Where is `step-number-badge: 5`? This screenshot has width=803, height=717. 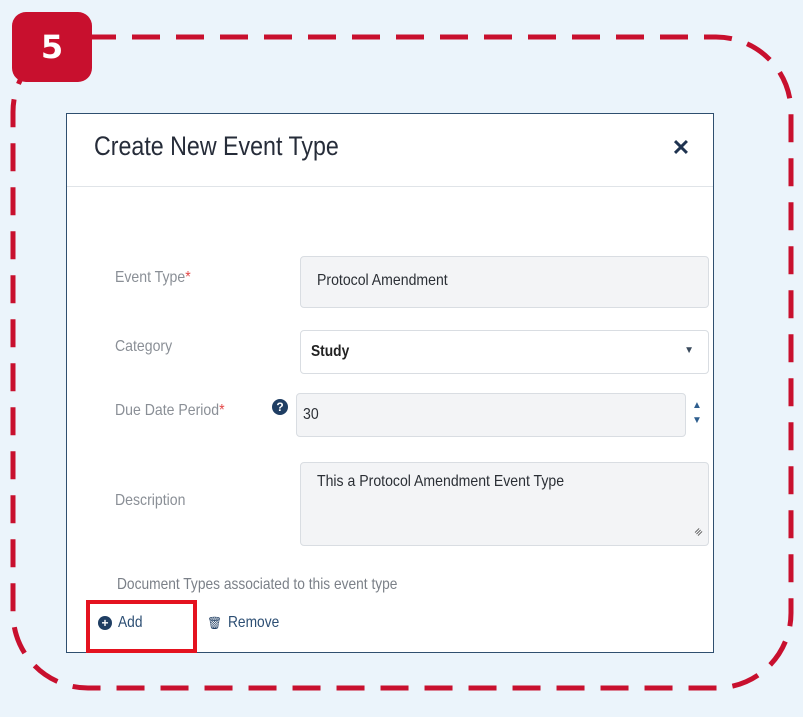
step-number-badge: 5 is located at coordinates (52, 47).